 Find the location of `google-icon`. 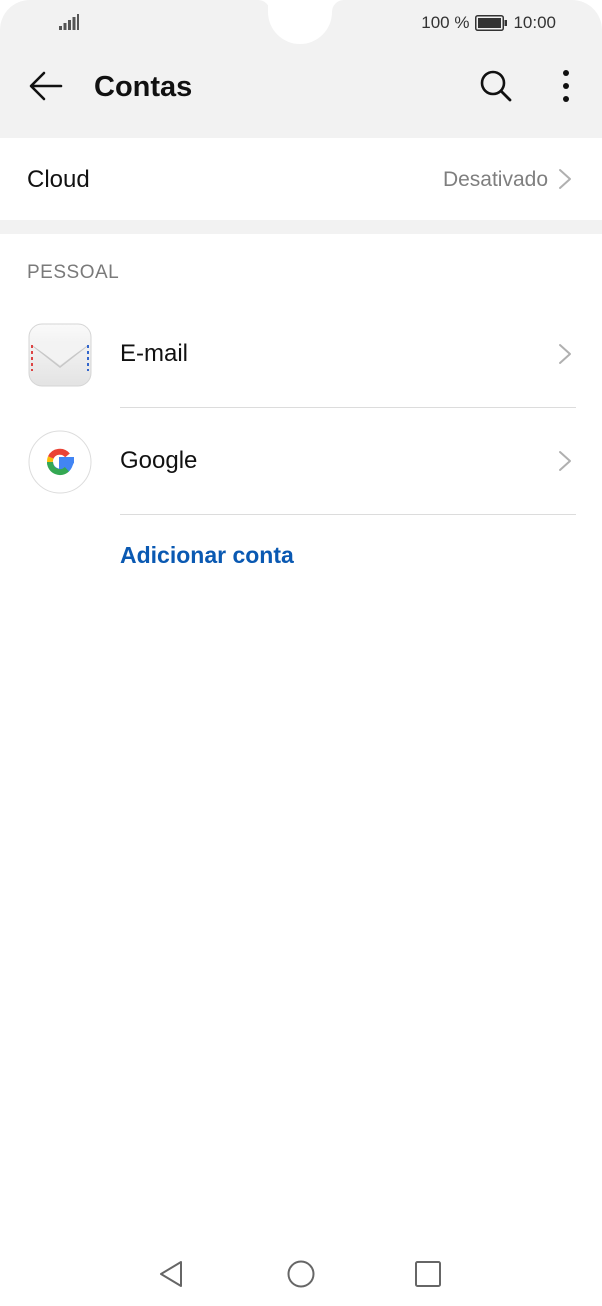

google-icon is located at coordinates (60, 462).